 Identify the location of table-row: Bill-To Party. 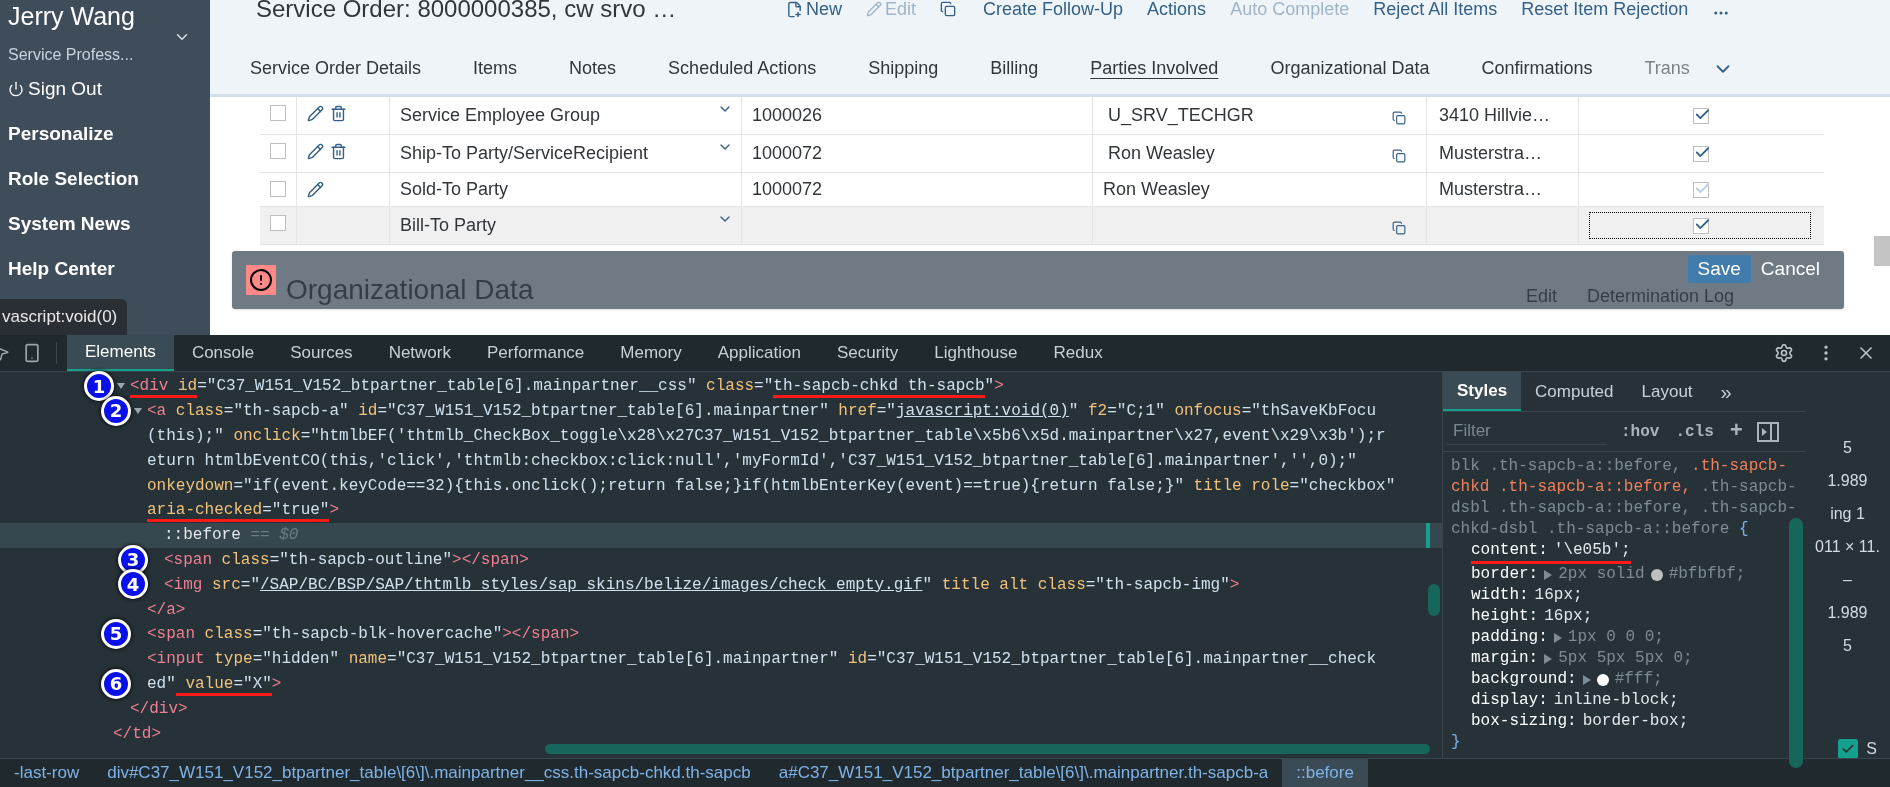
(1042, 226).